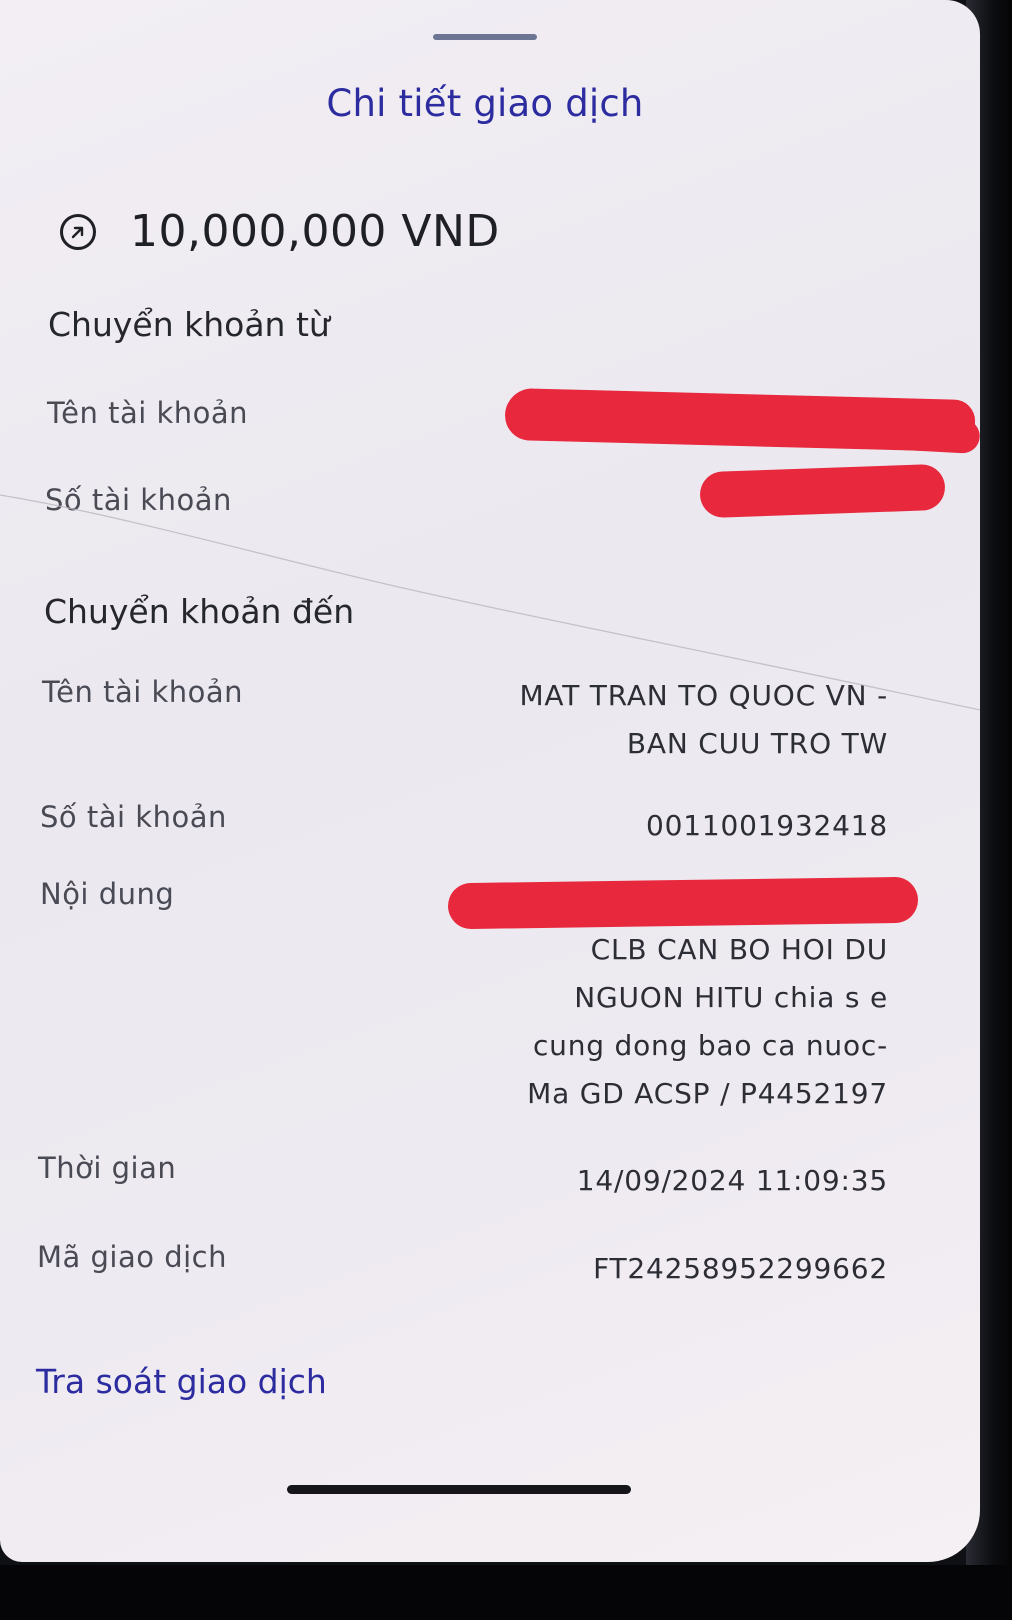 Image resolution: width=1012 pixels, height=1620 pixels. What do you see at coordinates (485, 103) in the screenshot?
I see `page-title: Chi tiết giao dịch` at bounding box center [485, 103].